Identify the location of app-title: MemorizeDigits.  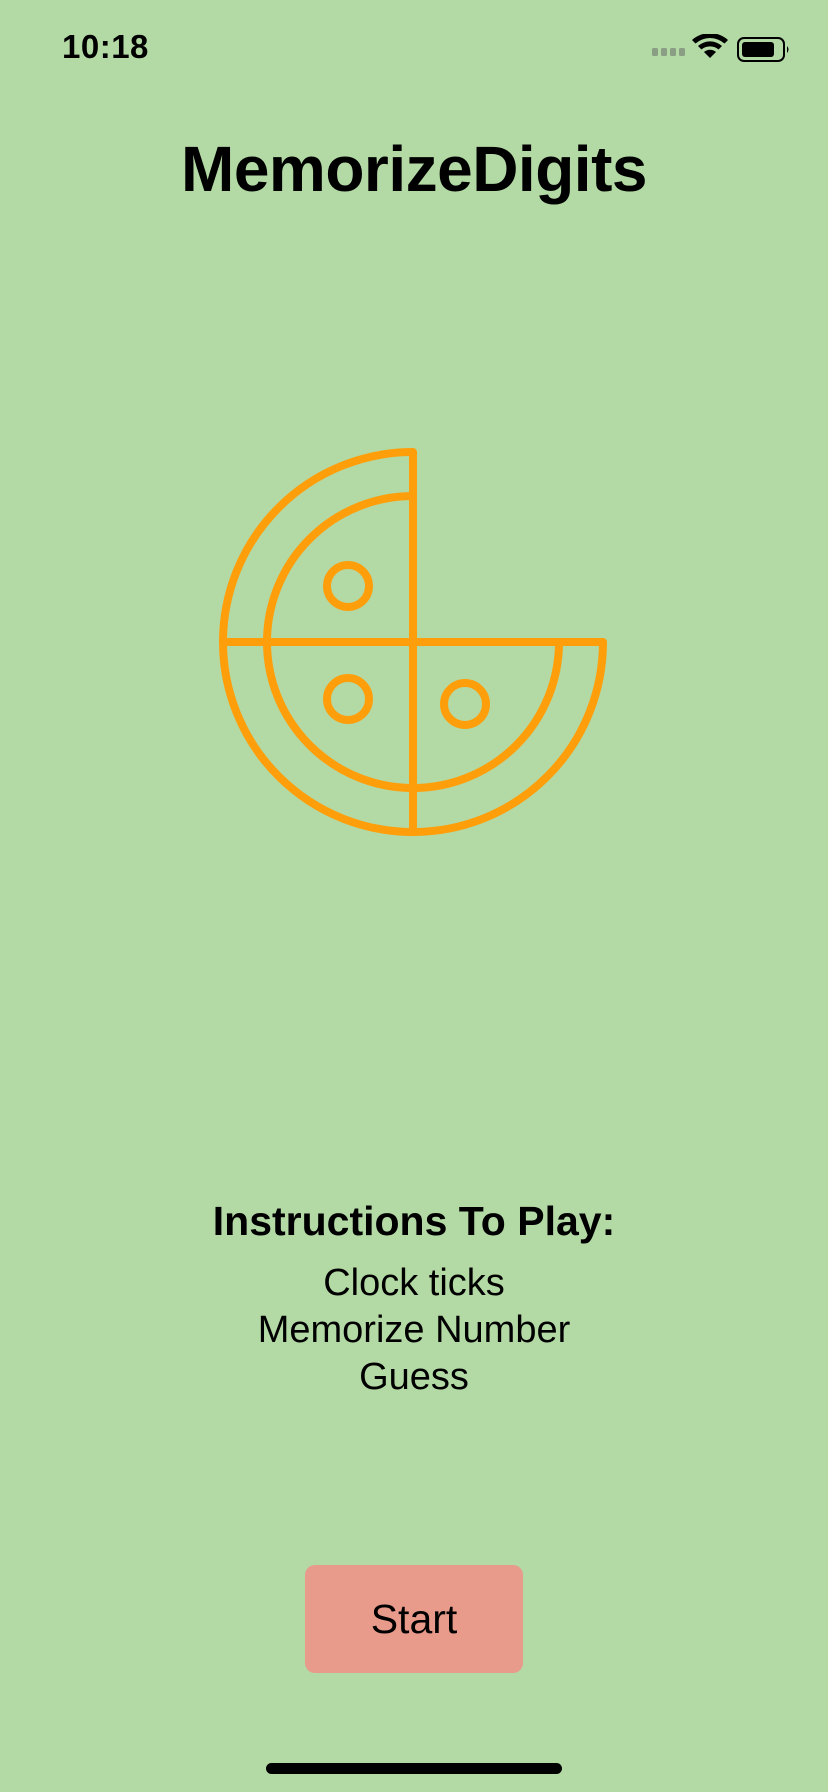
(414, 169).